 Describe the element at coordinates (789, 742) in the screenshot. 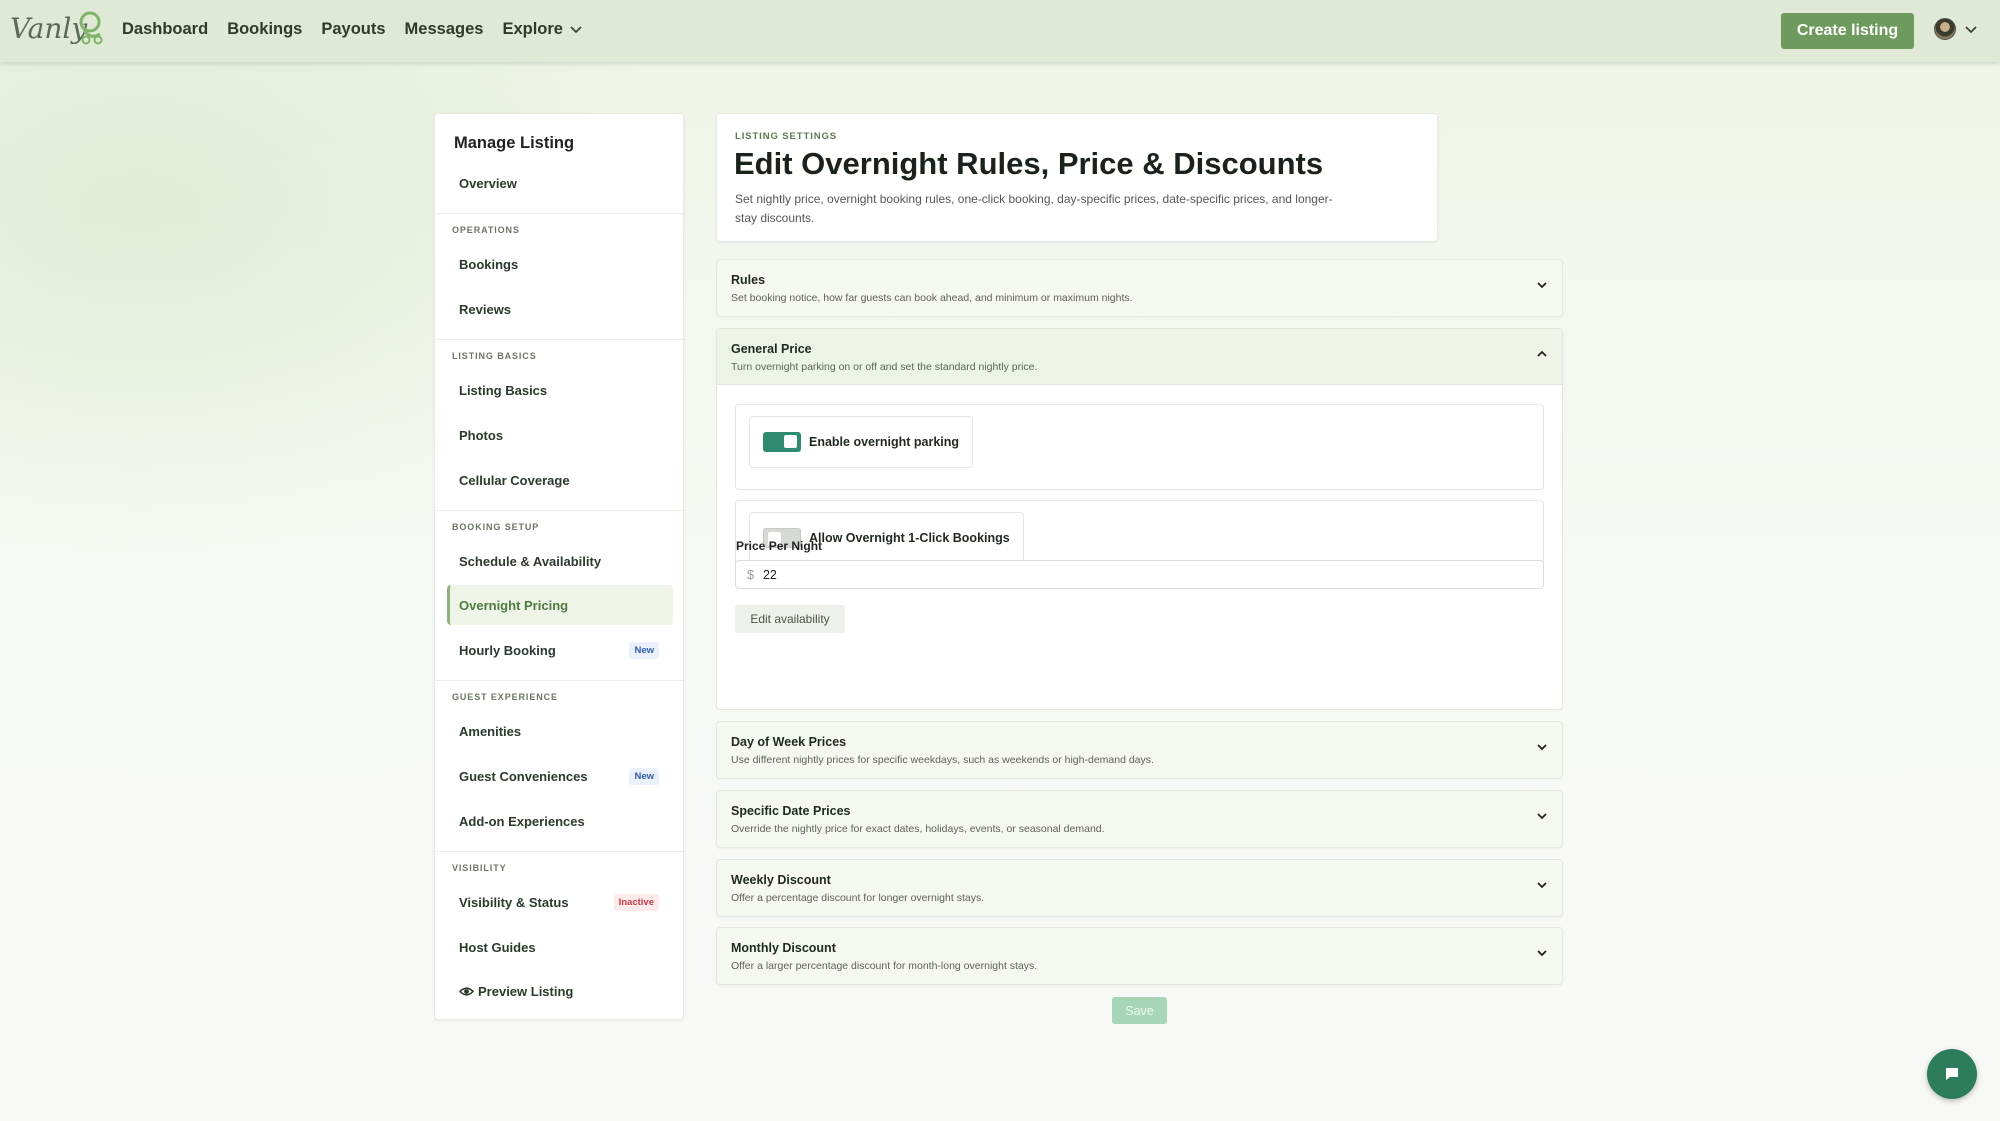

I see `accordion-title: Day of Week Prices` at that location.